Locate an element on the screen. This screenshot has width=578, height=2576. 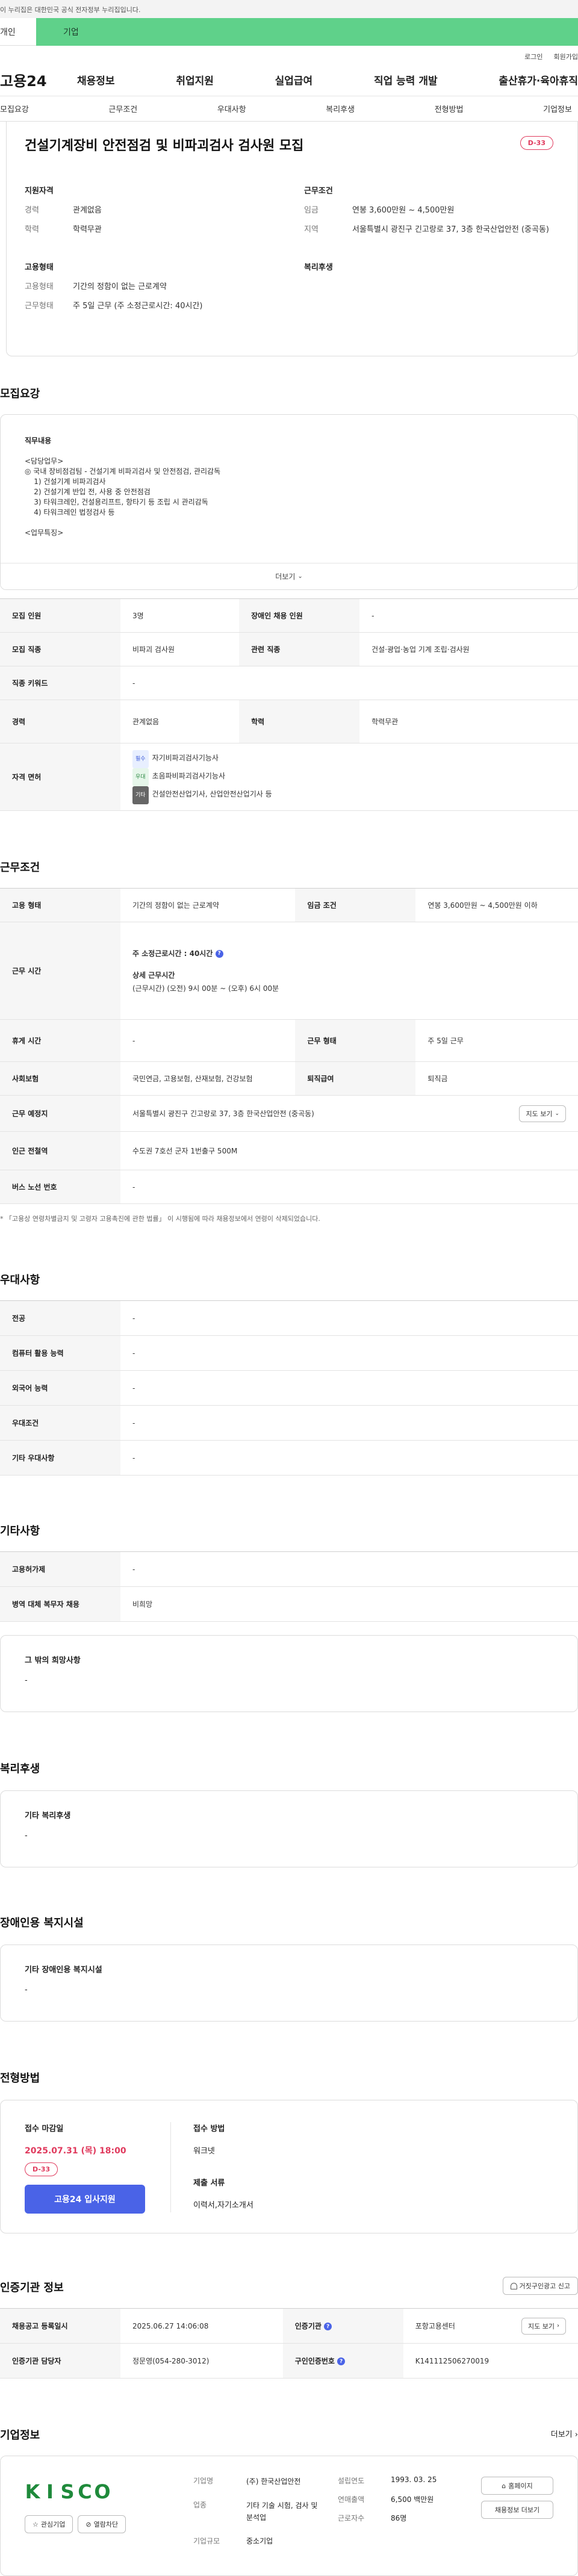
staff-label: 인증기관 담당자 is located at coordinates (60, 2361).